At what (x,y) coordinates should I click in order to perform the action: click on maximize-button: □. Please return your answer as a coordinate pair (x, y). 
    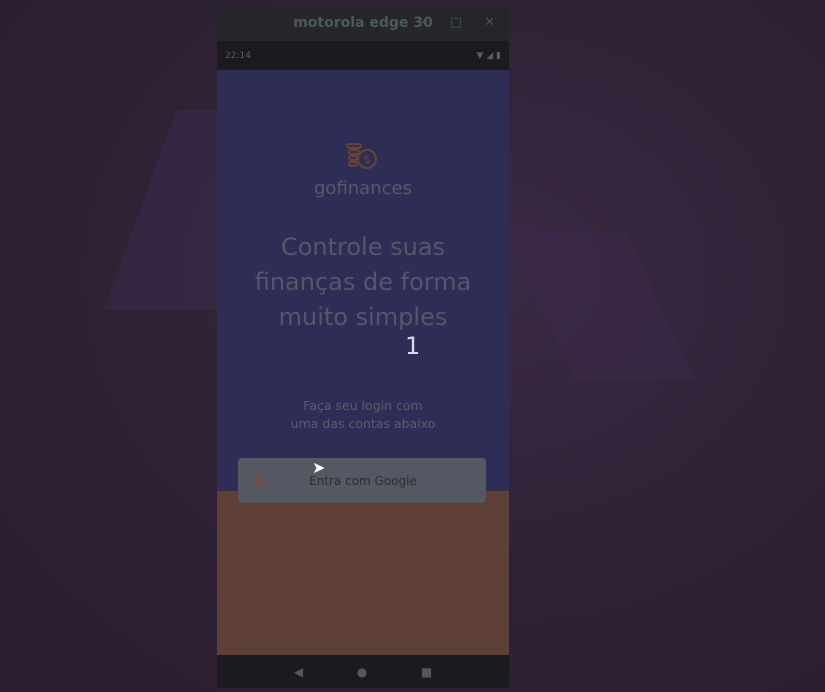
    Looking at the image, I should click on (456, 22).